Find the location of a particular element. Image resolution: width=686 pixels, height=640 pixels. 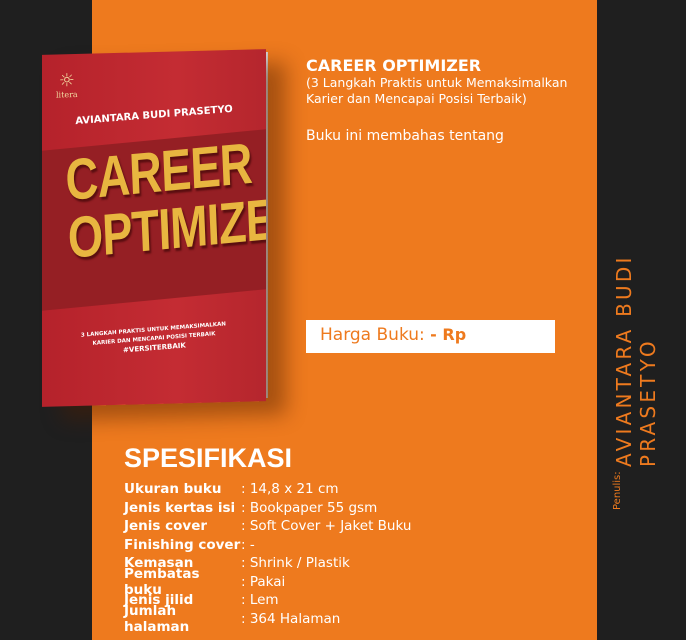

price-label: Harga Buku: is located at coordinates (375, 335).